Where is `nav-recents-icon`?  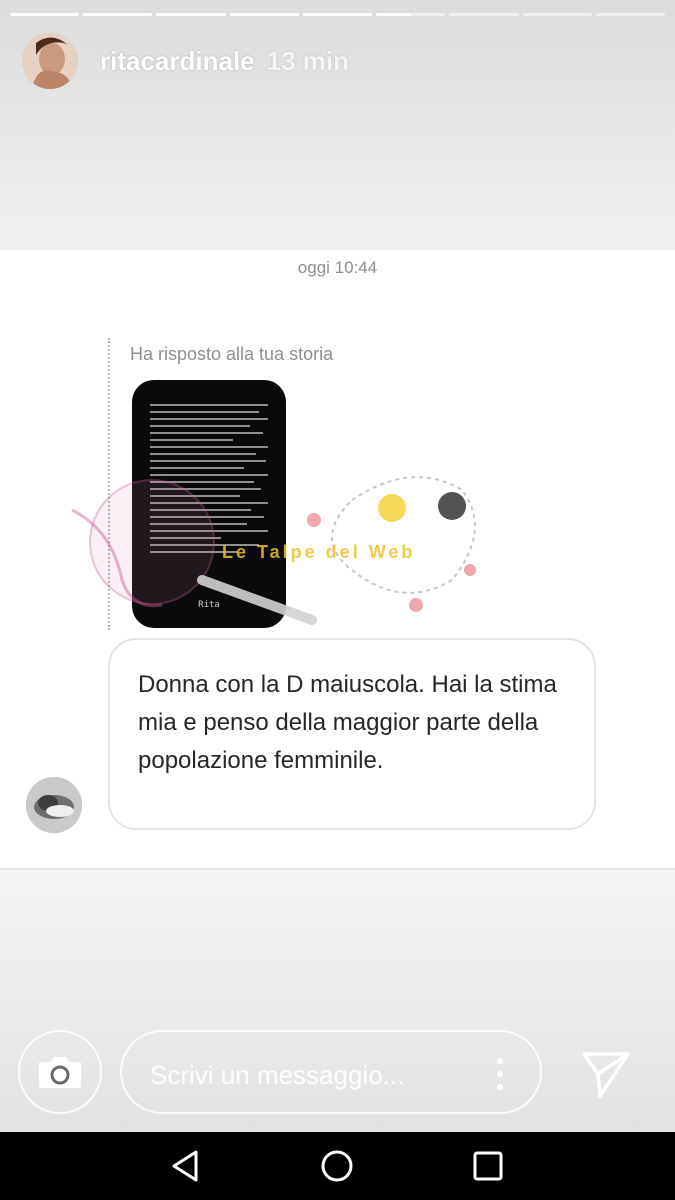 nav-recents-icon is located at coordinates (488, 1166).